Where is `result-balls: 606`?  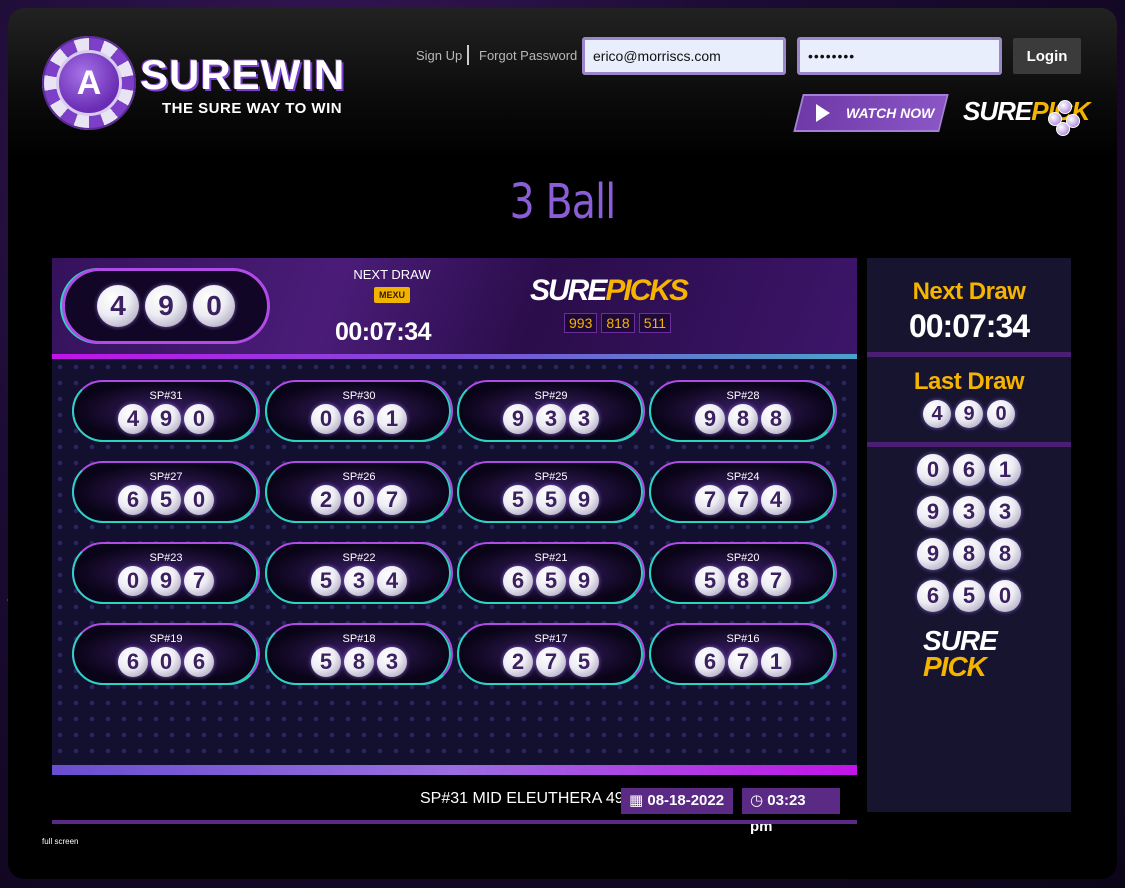
result-balls: 606 is located at coordinates (166, 662).